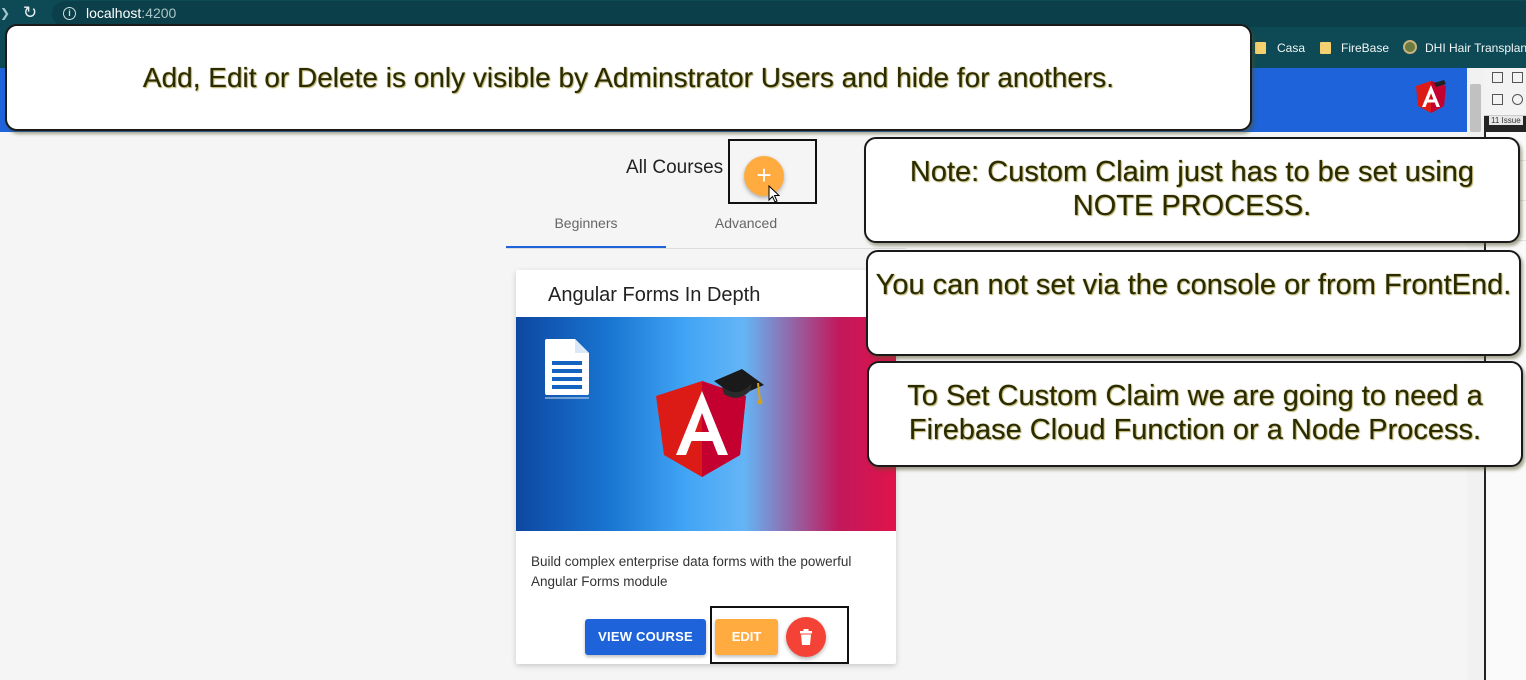  What do you see at coordinates (159, 13) in the screenshot?
I see `url-port: :4200` at bounding box center [159, 13].